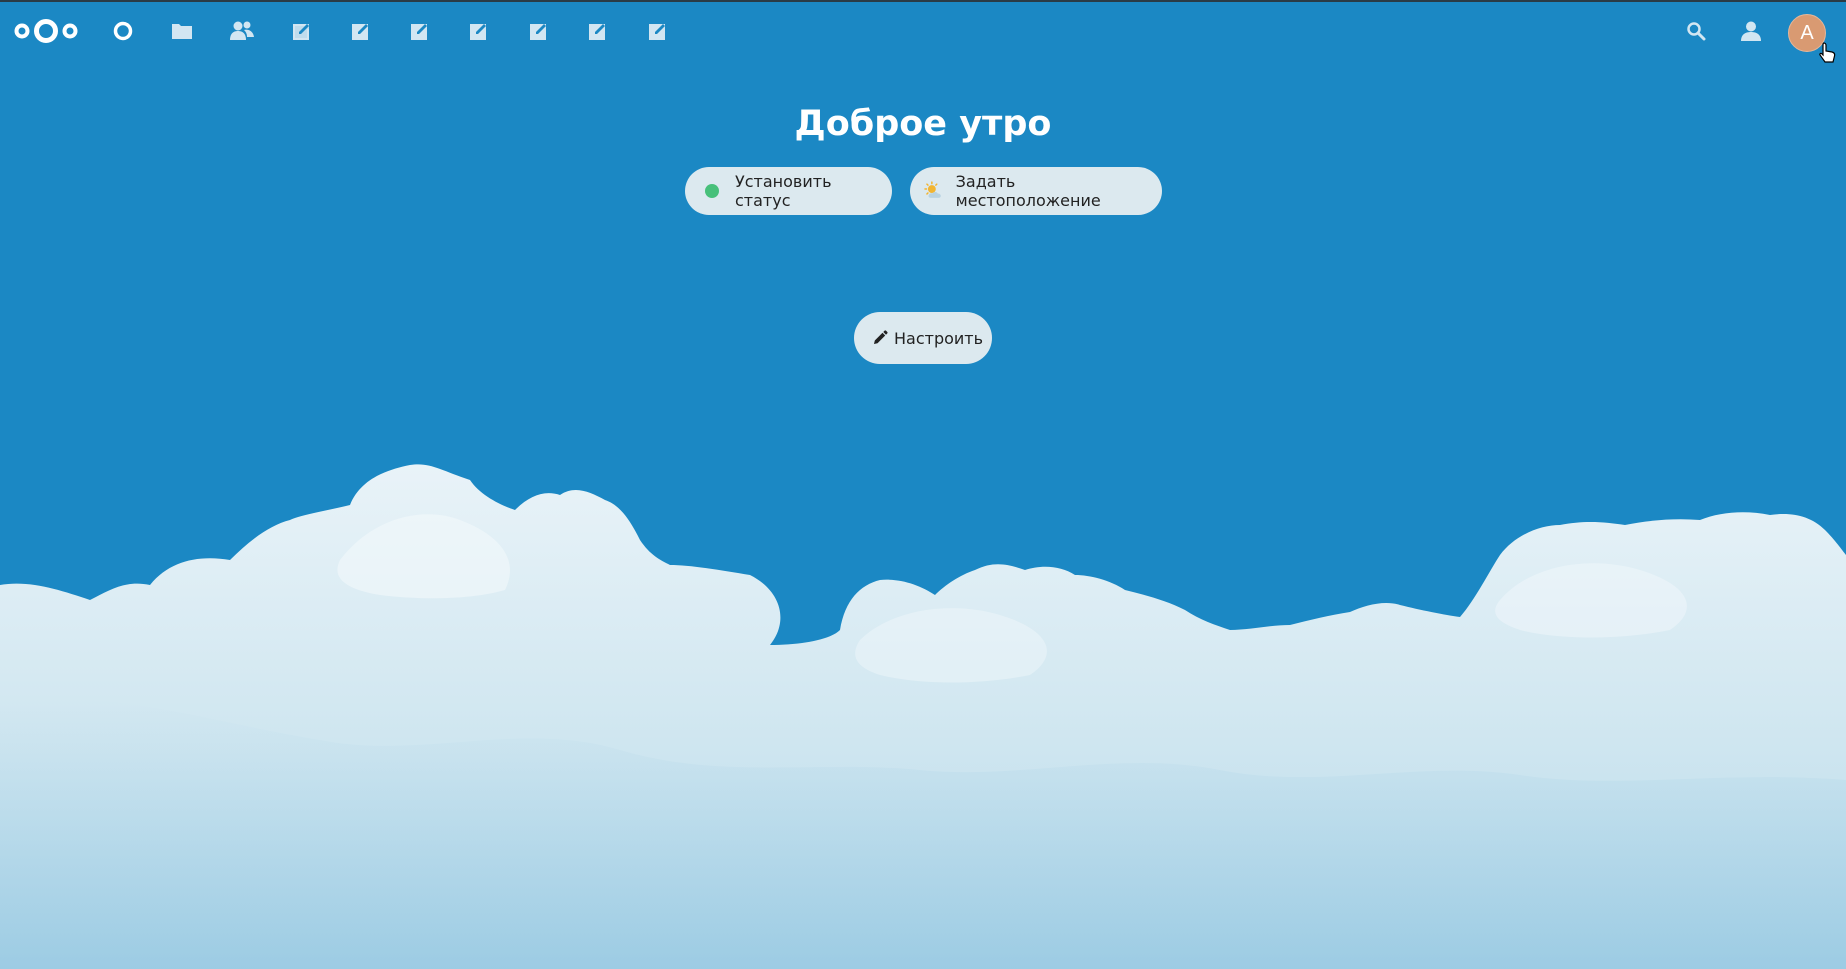 The image size is (1846, 969). What do you see at coordinates (46, 31) in the screenshot?
I see `nextcloud-logo-icon` at bounding box center [46, 31].